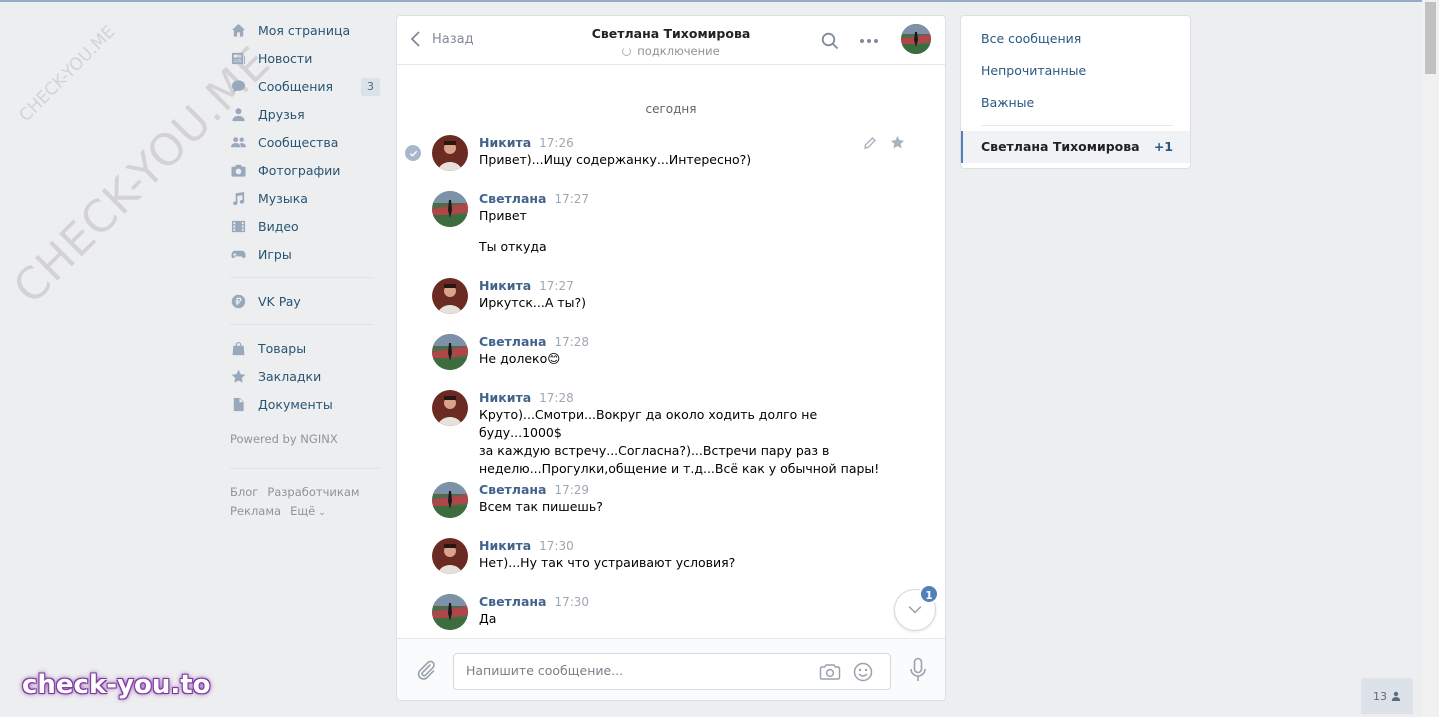 Image resolution: width=1439 pixels, height=717 pixels. Describe the element at coordinates (631, 670) in the screenshot. I see `message-input` at that location.